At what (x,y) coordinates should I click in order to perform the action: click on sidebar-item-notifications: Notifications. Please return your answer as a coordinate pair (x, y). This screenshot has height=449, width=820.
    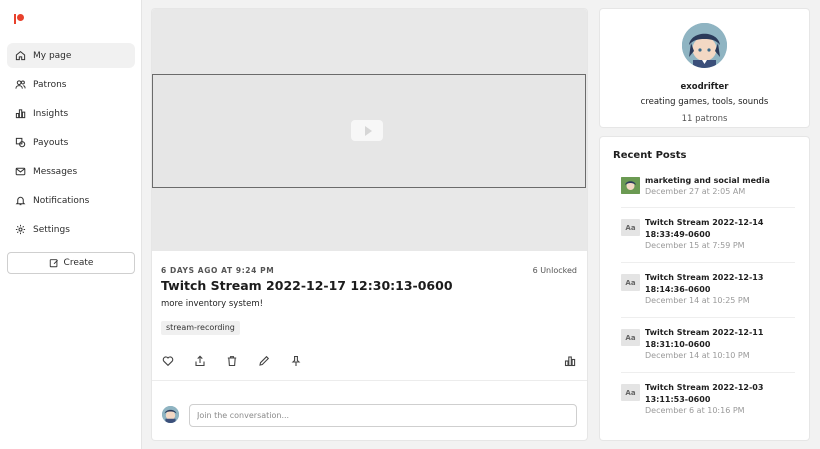
    Looking at the image, I should click on (71, 200).